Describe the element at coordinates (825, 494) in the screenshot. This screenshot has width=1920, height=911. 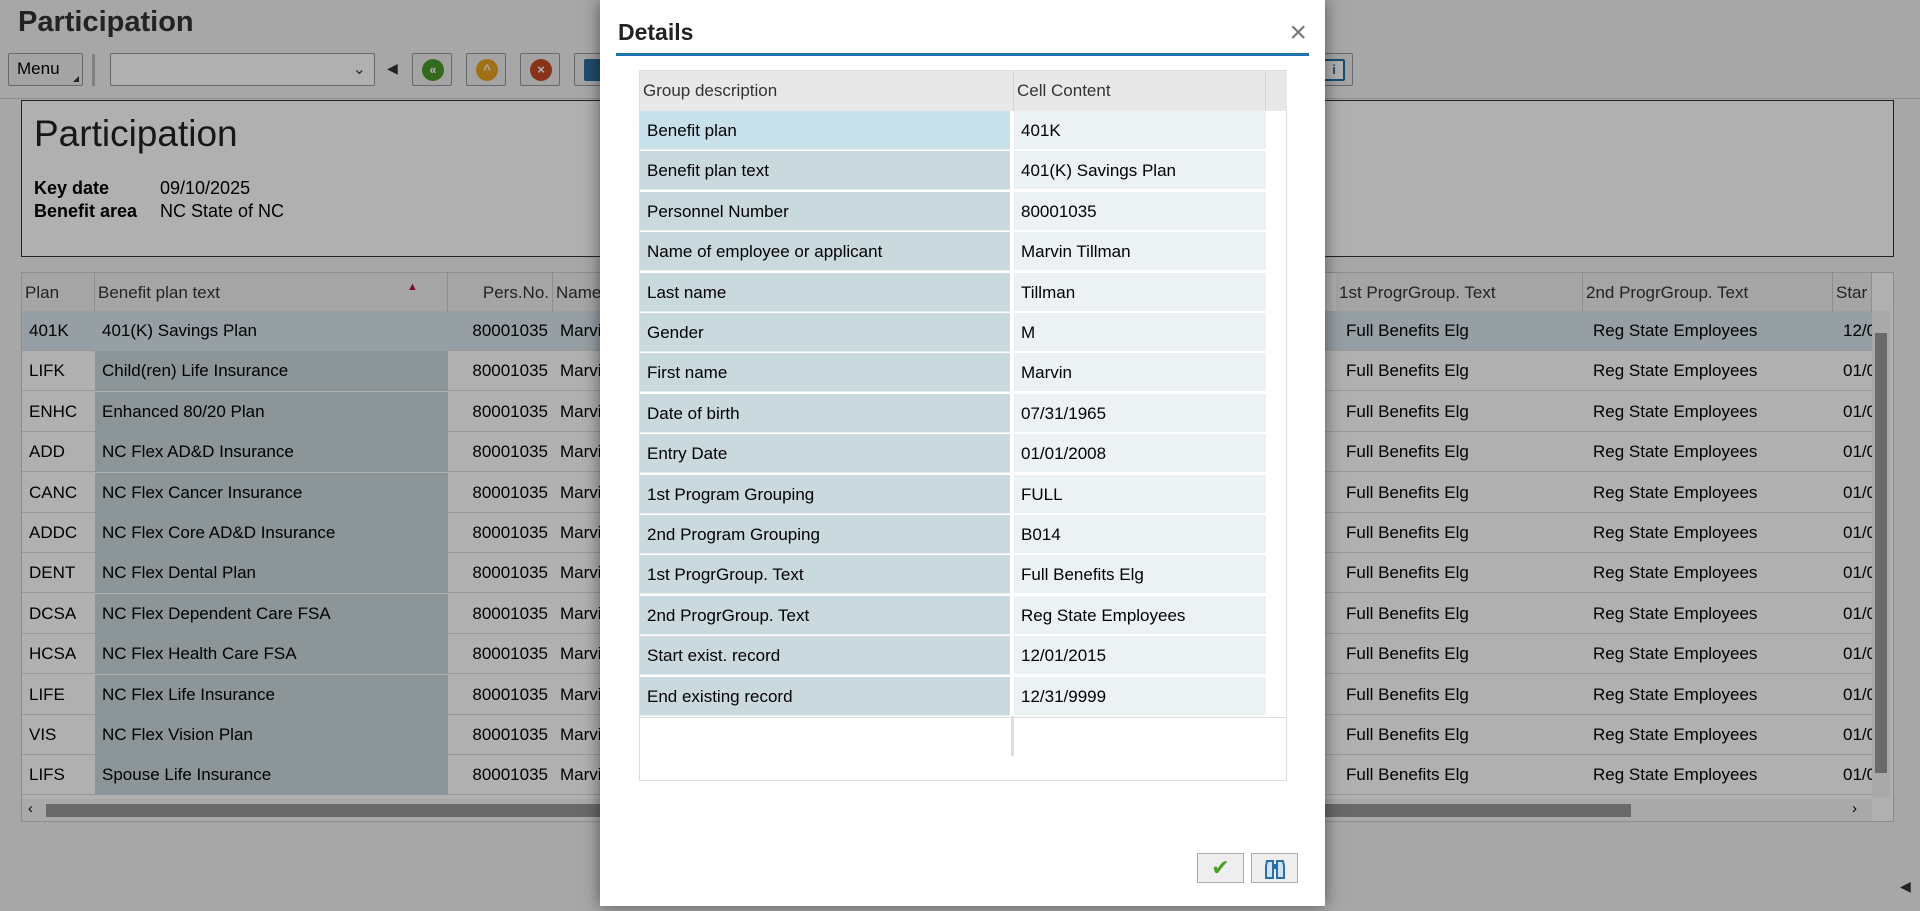
I see `detail-label: 1st Program Grouping` at that location.